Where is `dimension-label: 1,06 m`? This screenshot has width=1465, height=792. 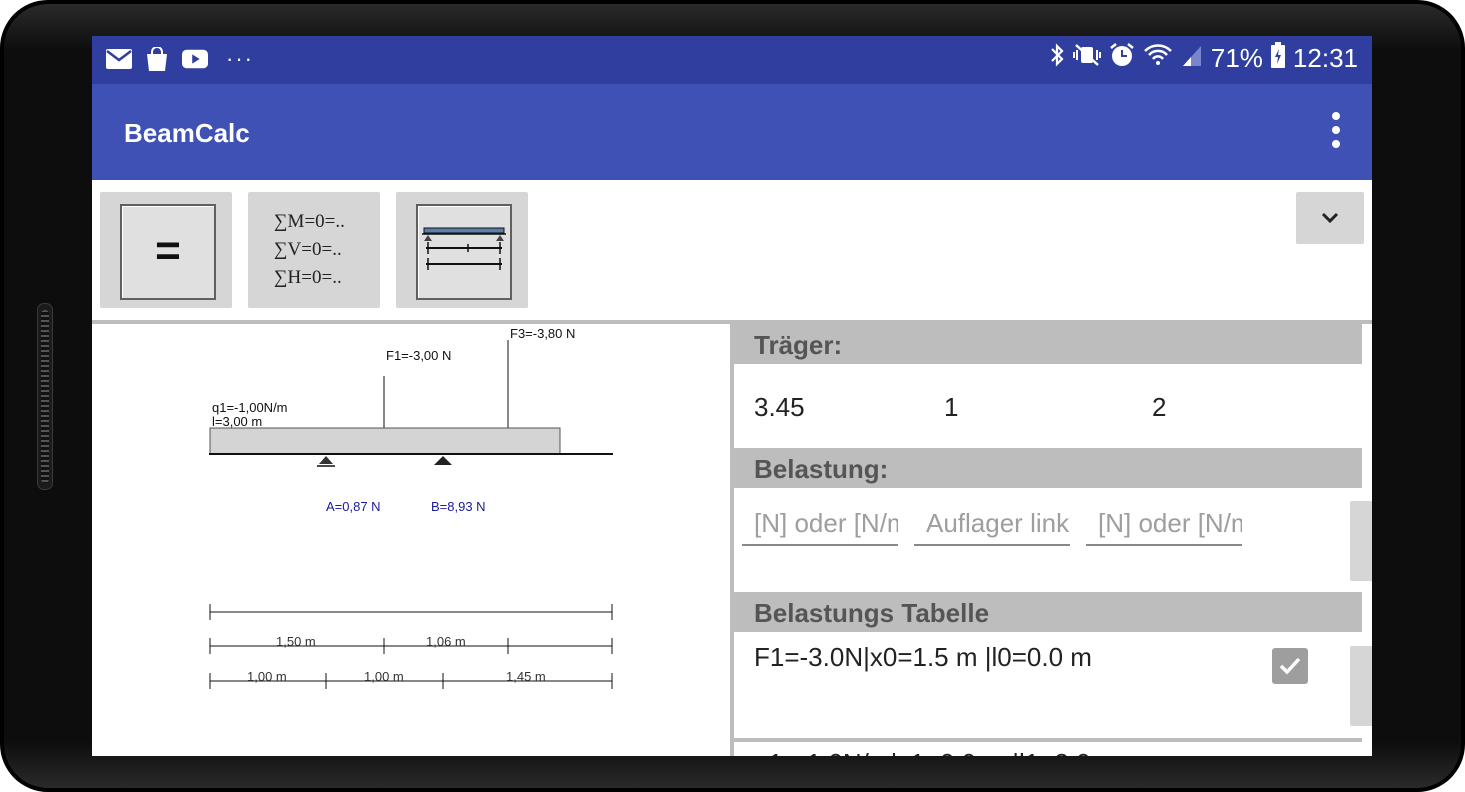 dimension-label: 1,06 m is located at coordinates (446, 641).